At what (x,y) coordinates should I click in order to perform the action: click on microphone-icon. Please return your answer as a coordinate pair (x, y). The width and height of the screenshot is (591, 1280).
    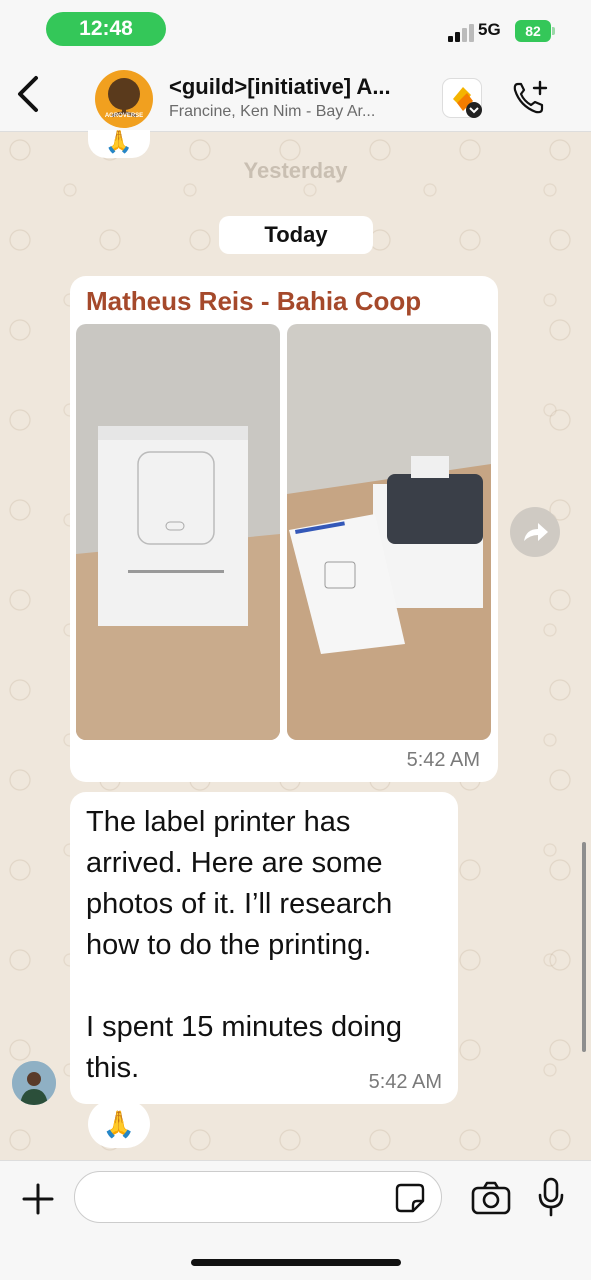
    Looking at the image, I should click on (551, 1197).